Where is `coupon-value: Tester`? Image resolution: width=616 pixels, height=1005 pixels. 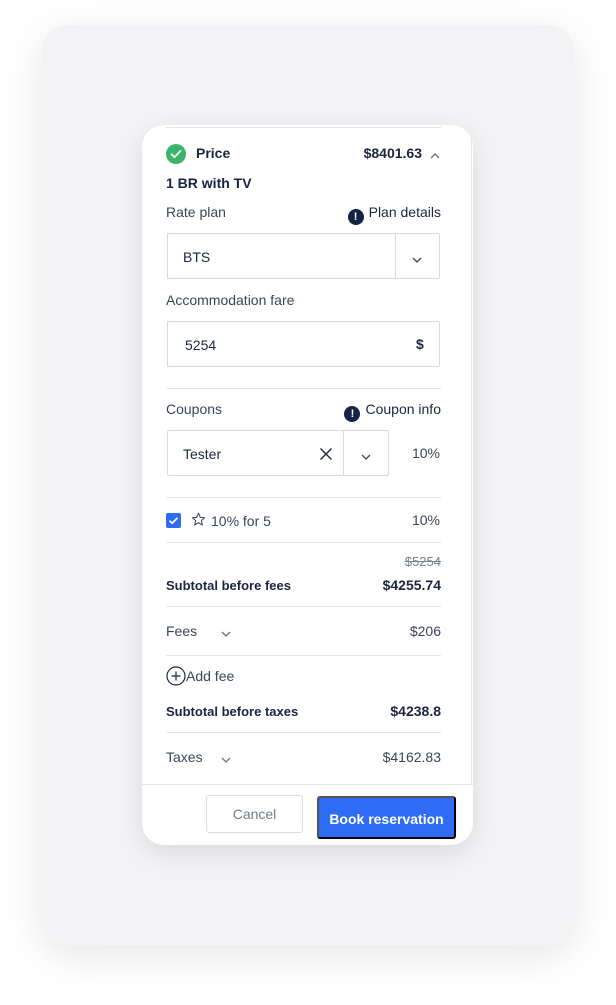
coupon-value: Tester is located at coordinates (202, 454).